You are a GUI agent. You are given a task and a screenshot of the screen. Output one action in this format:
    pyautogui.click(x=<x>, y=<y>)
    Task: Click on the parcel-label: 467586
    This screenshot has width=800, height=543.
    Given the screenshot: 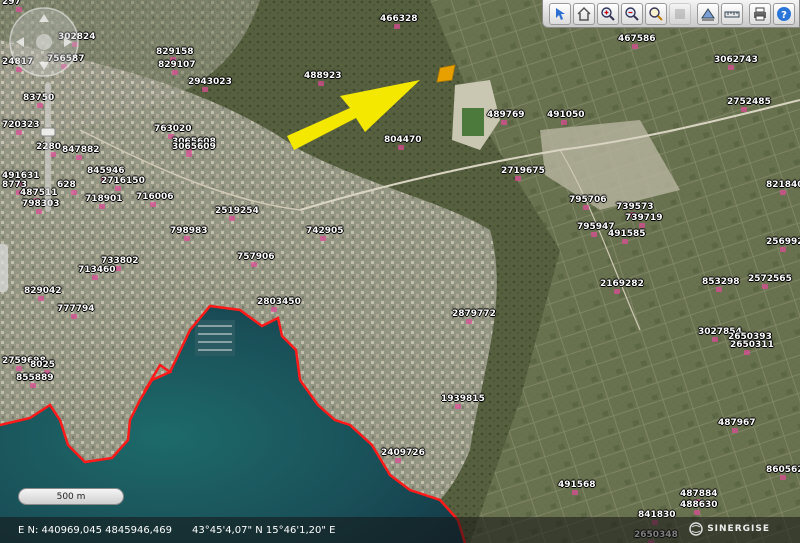 What is the action you would take?
    pyautogui.click(x=637, y=39)
    